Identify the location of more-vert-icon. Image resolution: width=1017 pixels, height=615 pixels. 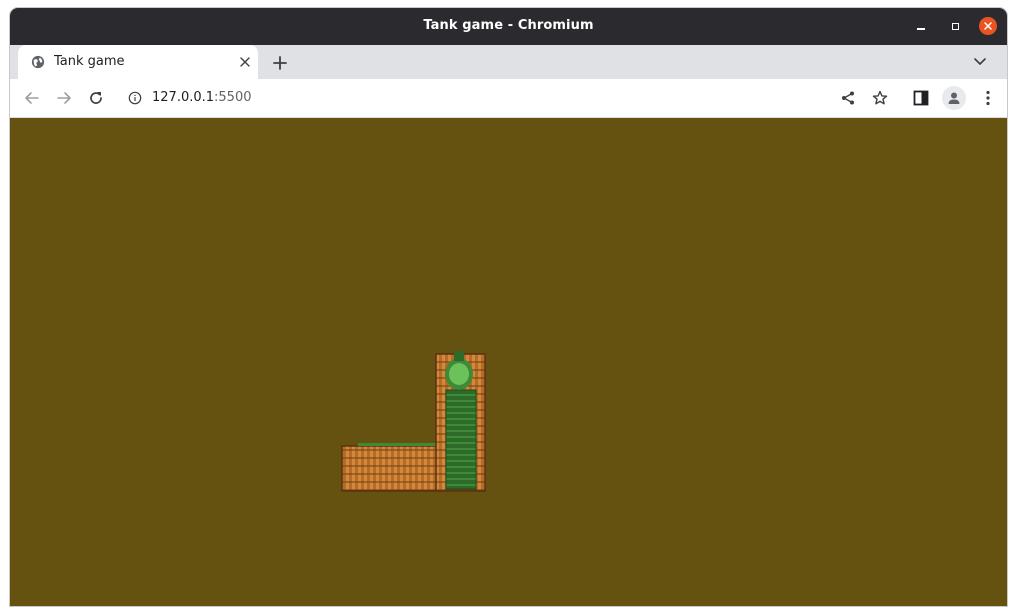
(988, 98).